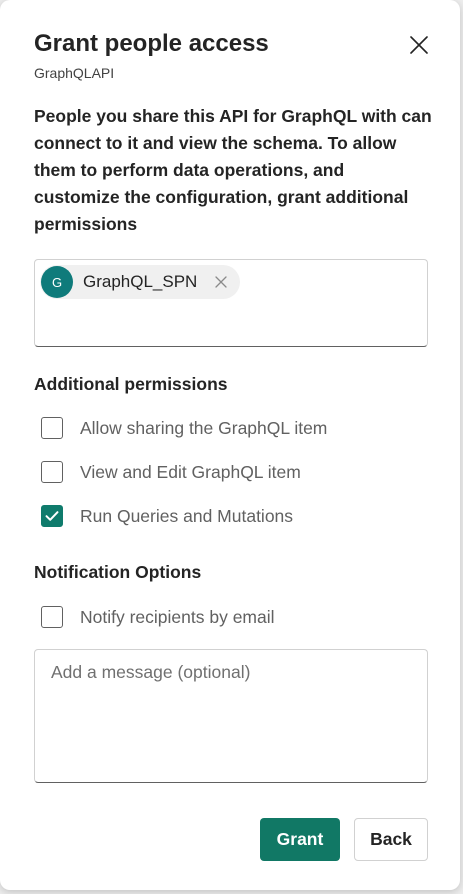  Describe the element at coordinates (187, 515) in the screenshot. I see `permission-label: Run Queries and Mutations` at that location.